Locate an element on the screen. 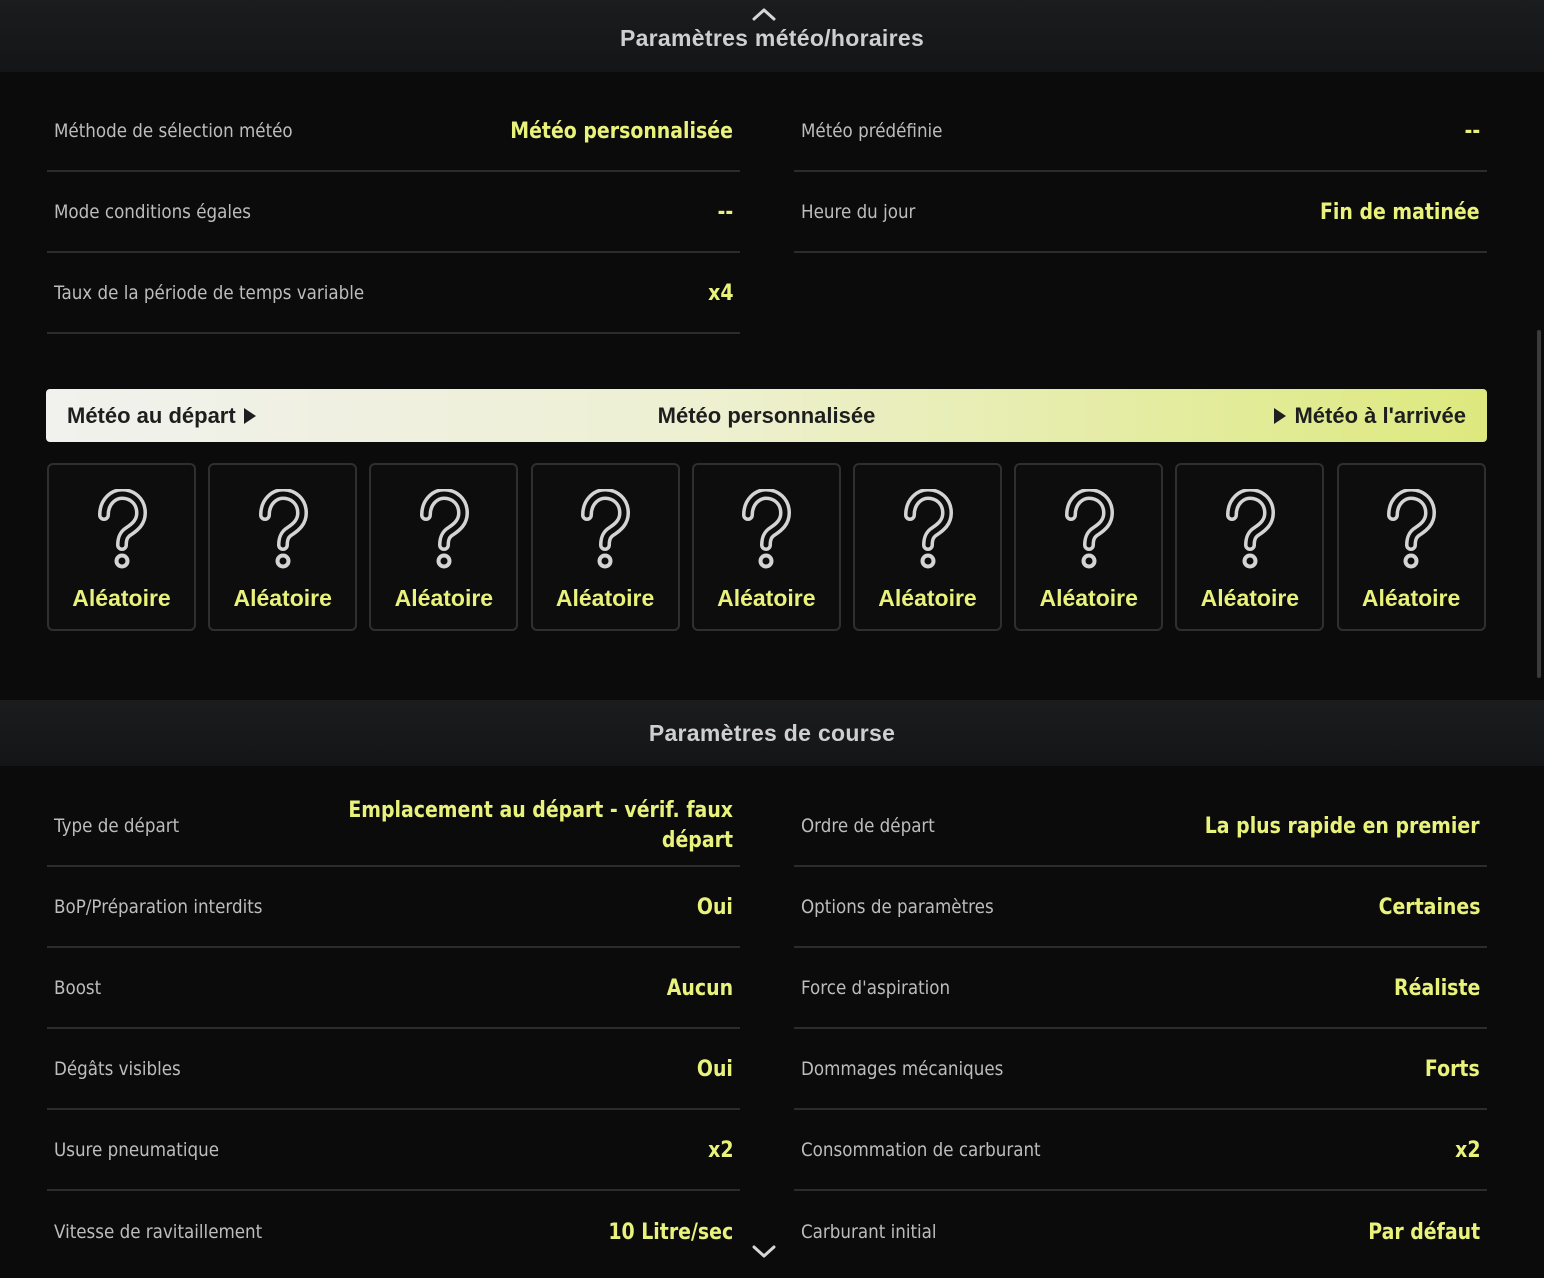 Image resolution: width=1544 pixels, height=1278 pixels. setting-equal-conditions-mode: Mode conditions égales -- is located at coordinates (393, 213).